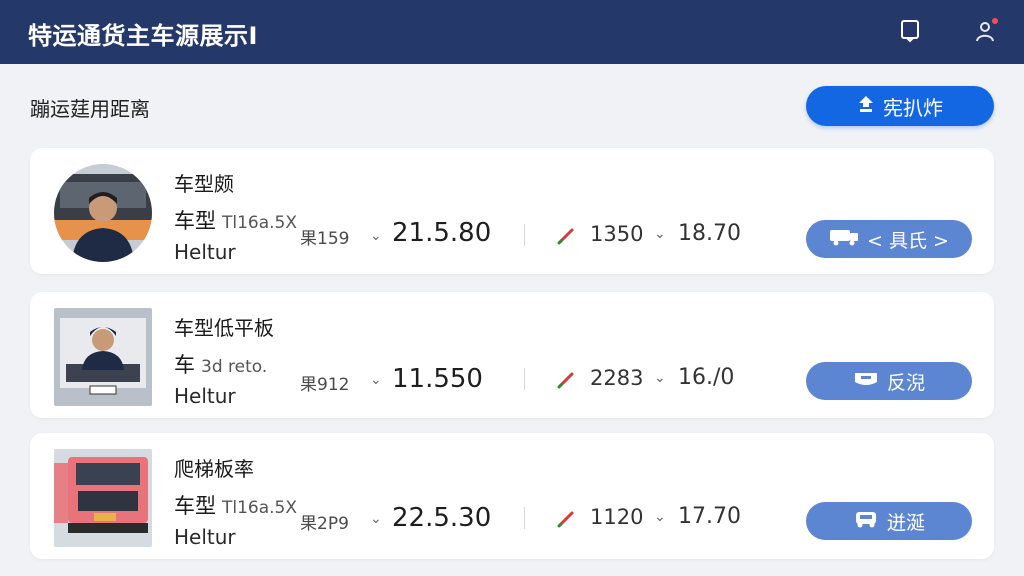  I want to click on app-title: 特运通货主车源展示Ⅰ, so click(143, 36).